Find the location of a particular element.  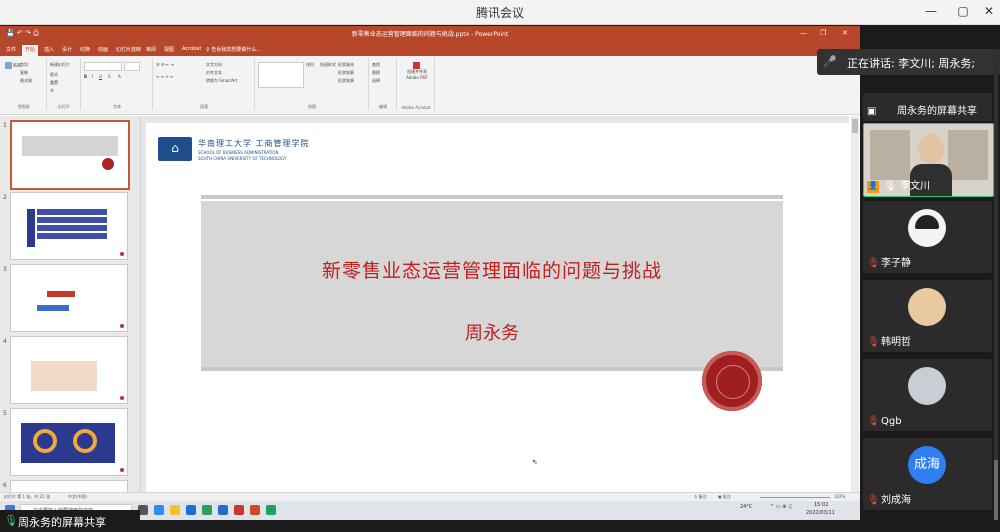

replace-button: 替换 is located at coordinates (376, 73).